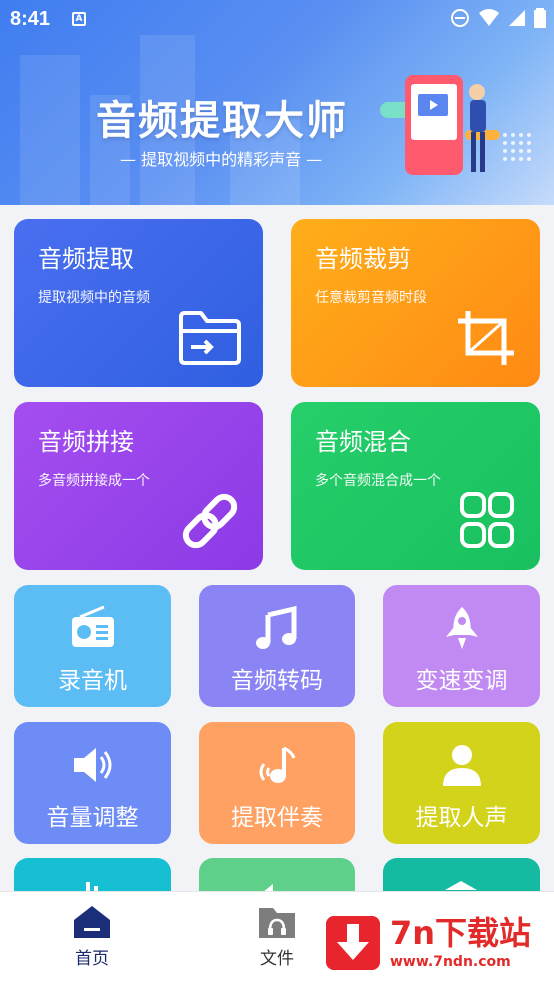  Describe the element at coordinates (277, 818) in the screenshot. I see `card-label: 提取伴奏` at that location.